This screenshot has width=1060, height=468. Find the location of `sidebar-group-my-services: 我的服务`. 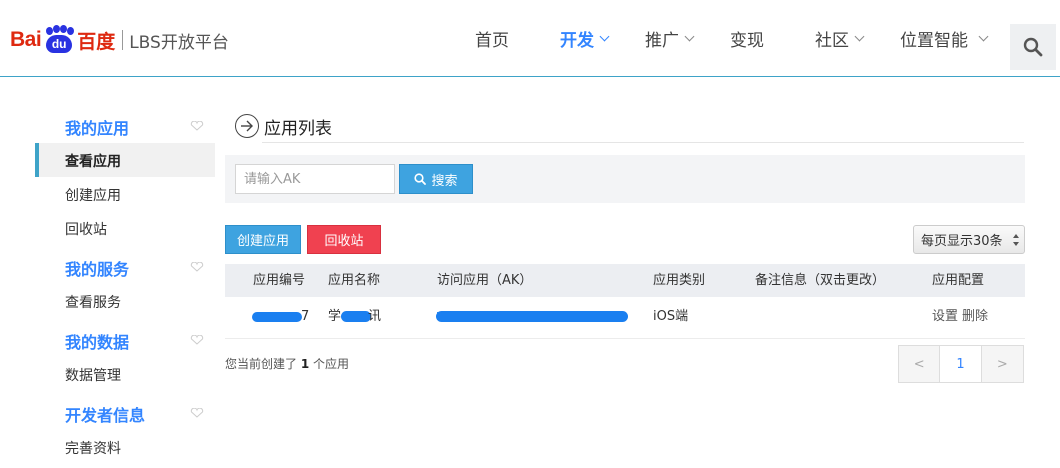

sidebar-group-my-services: 我的服务 is located at coordinates (97, 268).